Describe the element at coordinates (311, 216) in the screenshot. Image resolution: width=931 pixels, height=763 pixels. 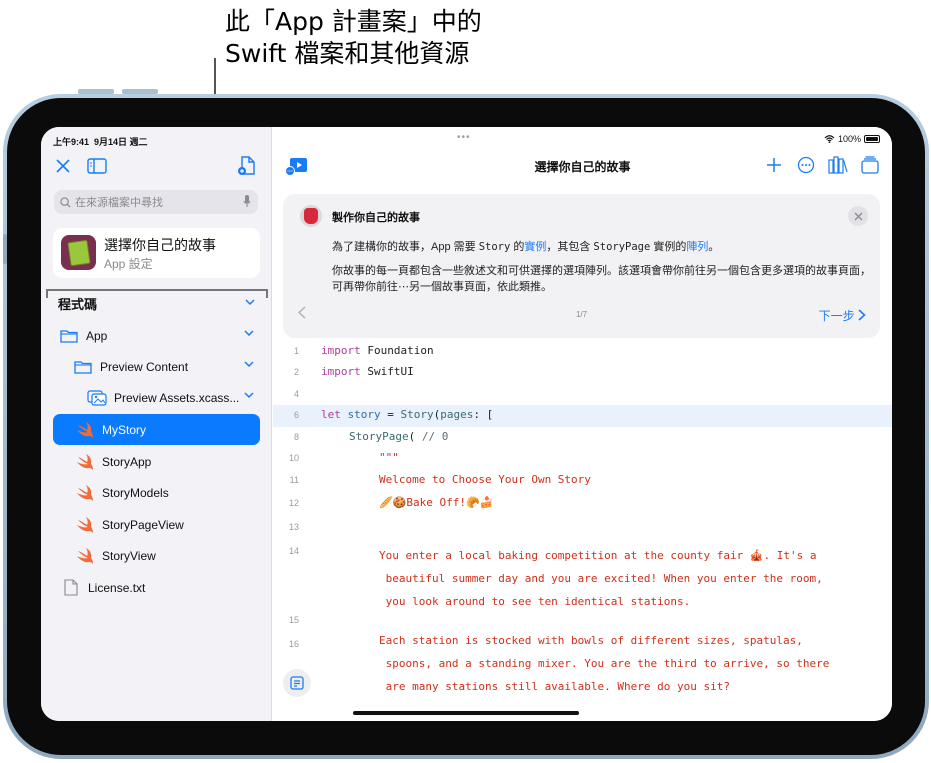
I see `guide-avatar` at that location.